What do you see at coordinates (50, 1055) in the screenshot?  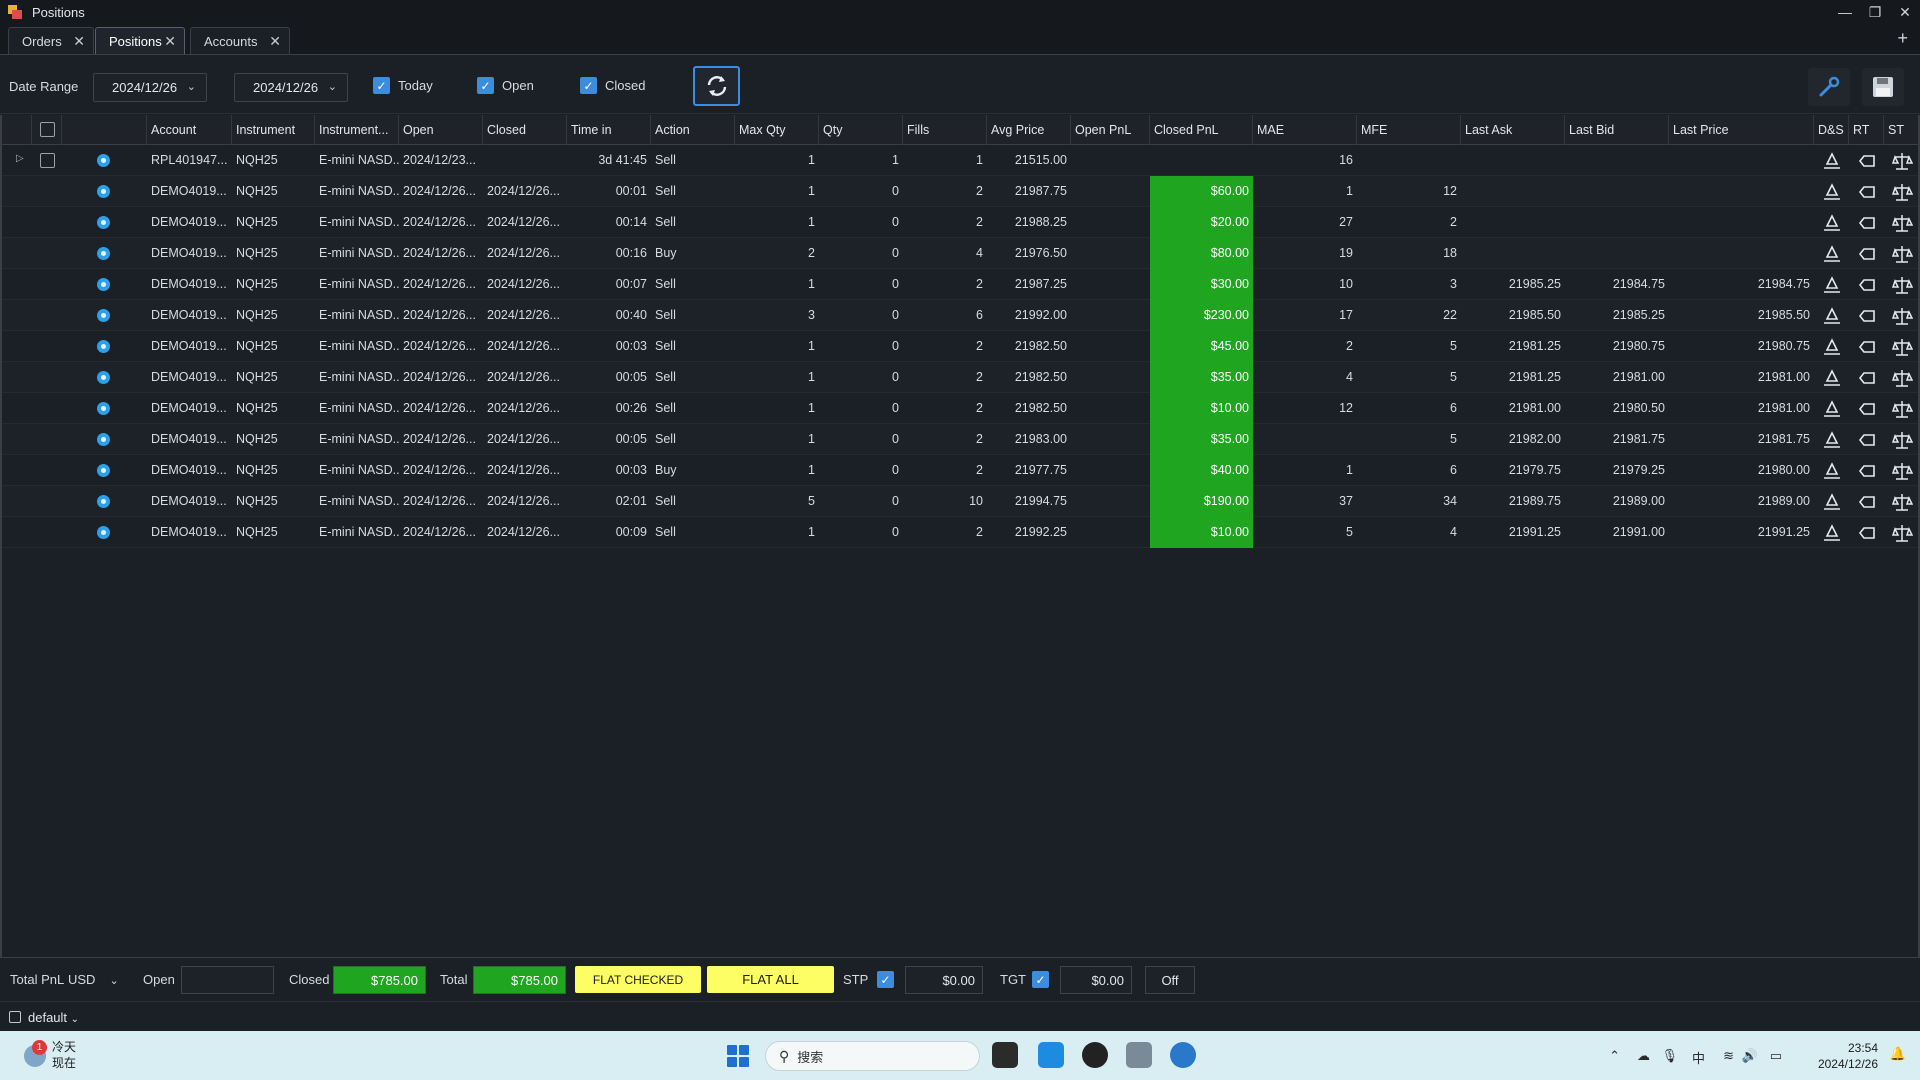 I see `weather-widget: 1 冷天 现在` at bounding box center [50, 1055].